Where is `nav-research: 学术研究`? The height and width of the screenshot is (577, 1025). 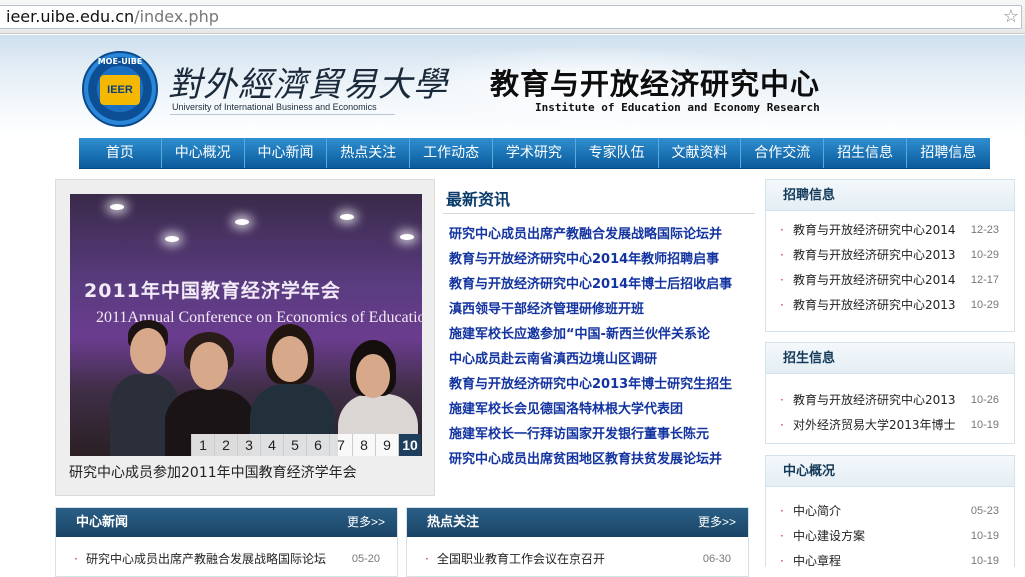
nav-research: 学术研究 is located at coordinates (534, 153).